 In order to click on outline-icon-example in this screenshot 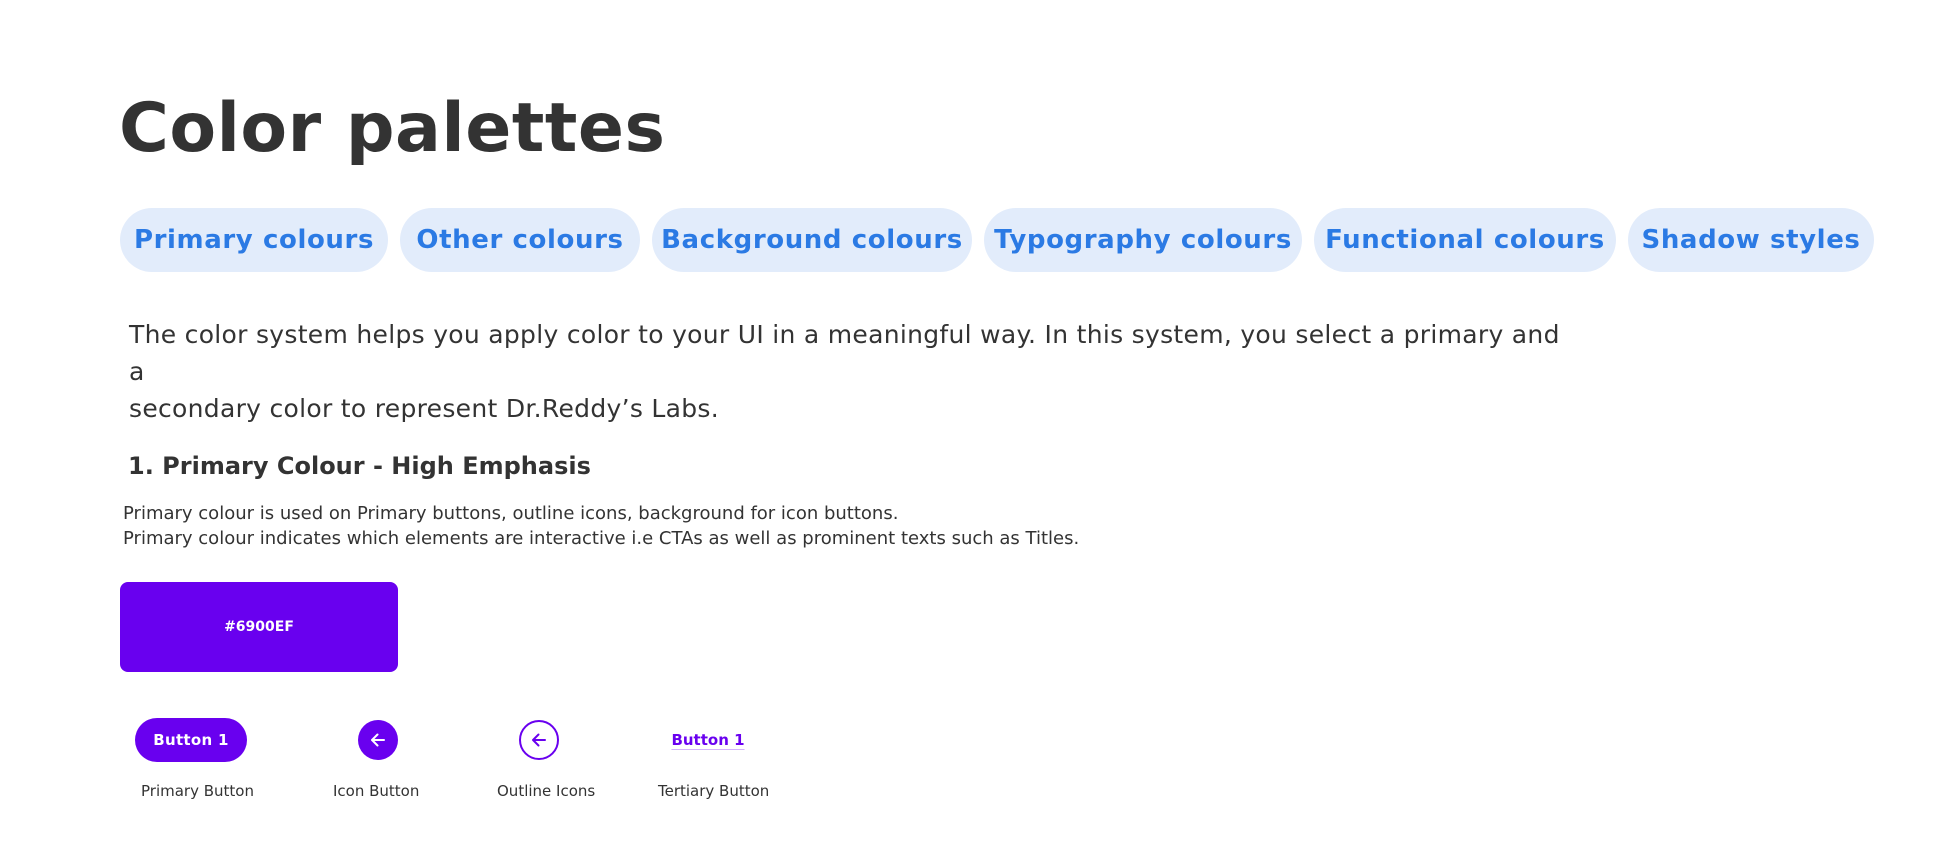, I will do `click(539, 740)`.